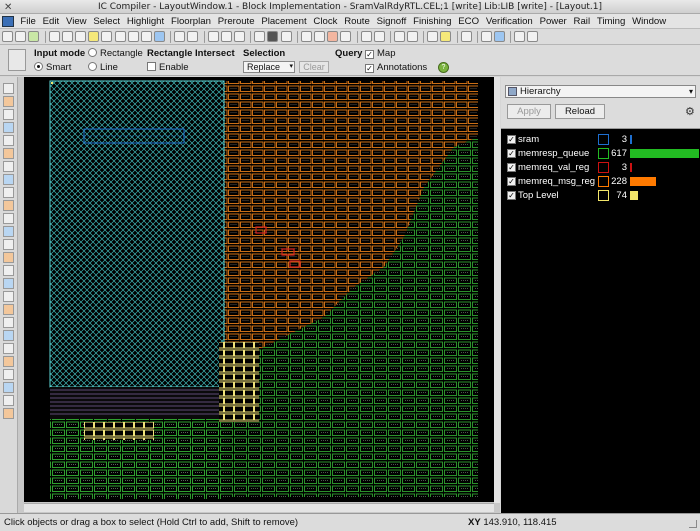 This screenshot has height=531, width=700. Describe the element at coordinates (8, 309) in the screenshot. I see `flag-icon` at that location.